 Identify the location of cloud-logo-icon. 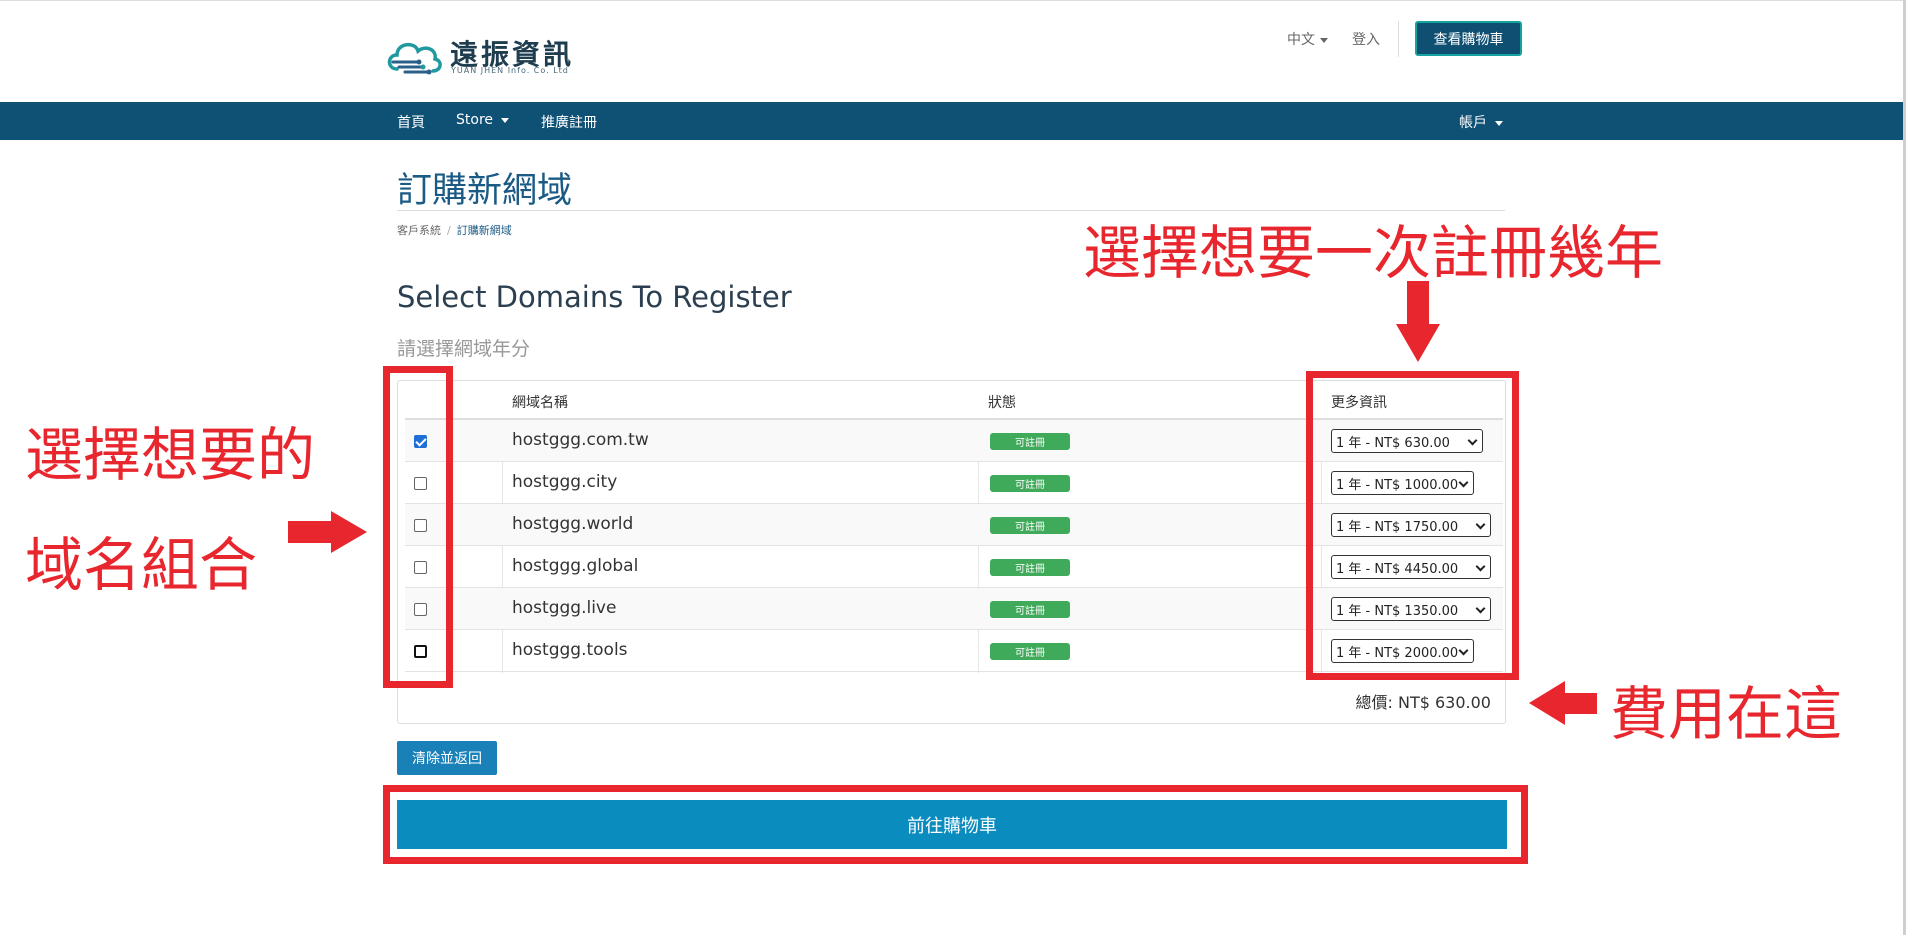
(414, 58).